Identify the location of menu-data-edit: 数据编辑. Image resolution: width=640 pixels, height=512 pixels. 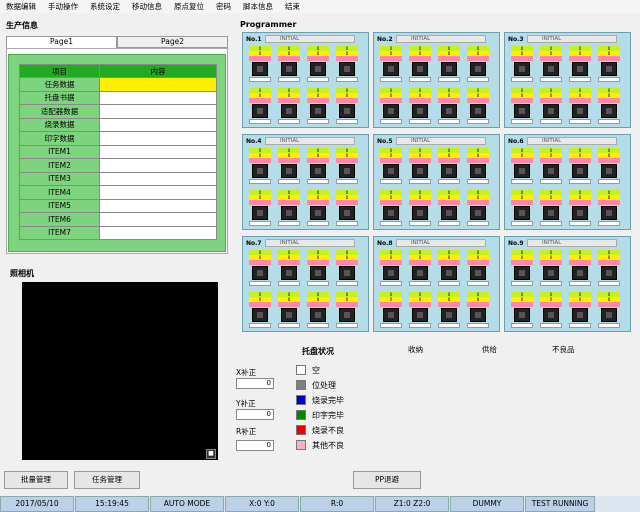
(21, 6).